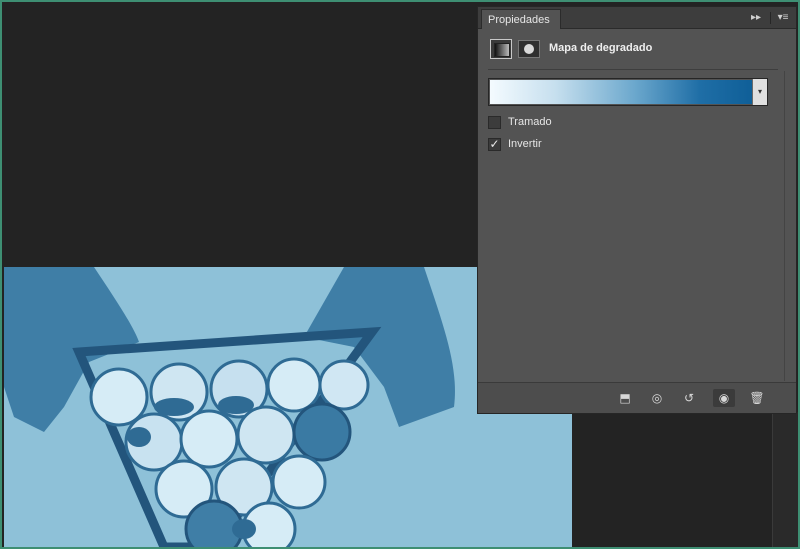 The width and height of the screenshot is (800, 549). Describe the element at coordinates (757, 398) in the screenshot. I see `trash-icon: 🗑` at that location.